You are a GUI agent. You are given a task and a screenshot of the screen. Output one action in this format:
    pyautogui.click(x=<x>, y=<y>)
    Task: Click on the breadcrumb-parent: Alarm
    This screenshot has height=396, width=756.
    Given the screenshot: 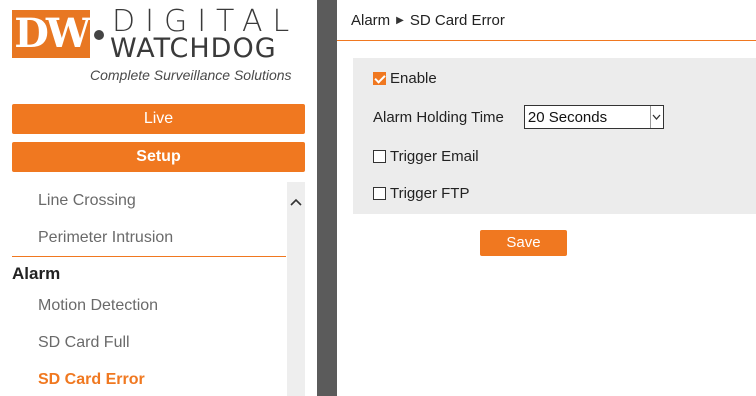 What is the action you would take?
    pyautogui.click(x=370, y=20)
    